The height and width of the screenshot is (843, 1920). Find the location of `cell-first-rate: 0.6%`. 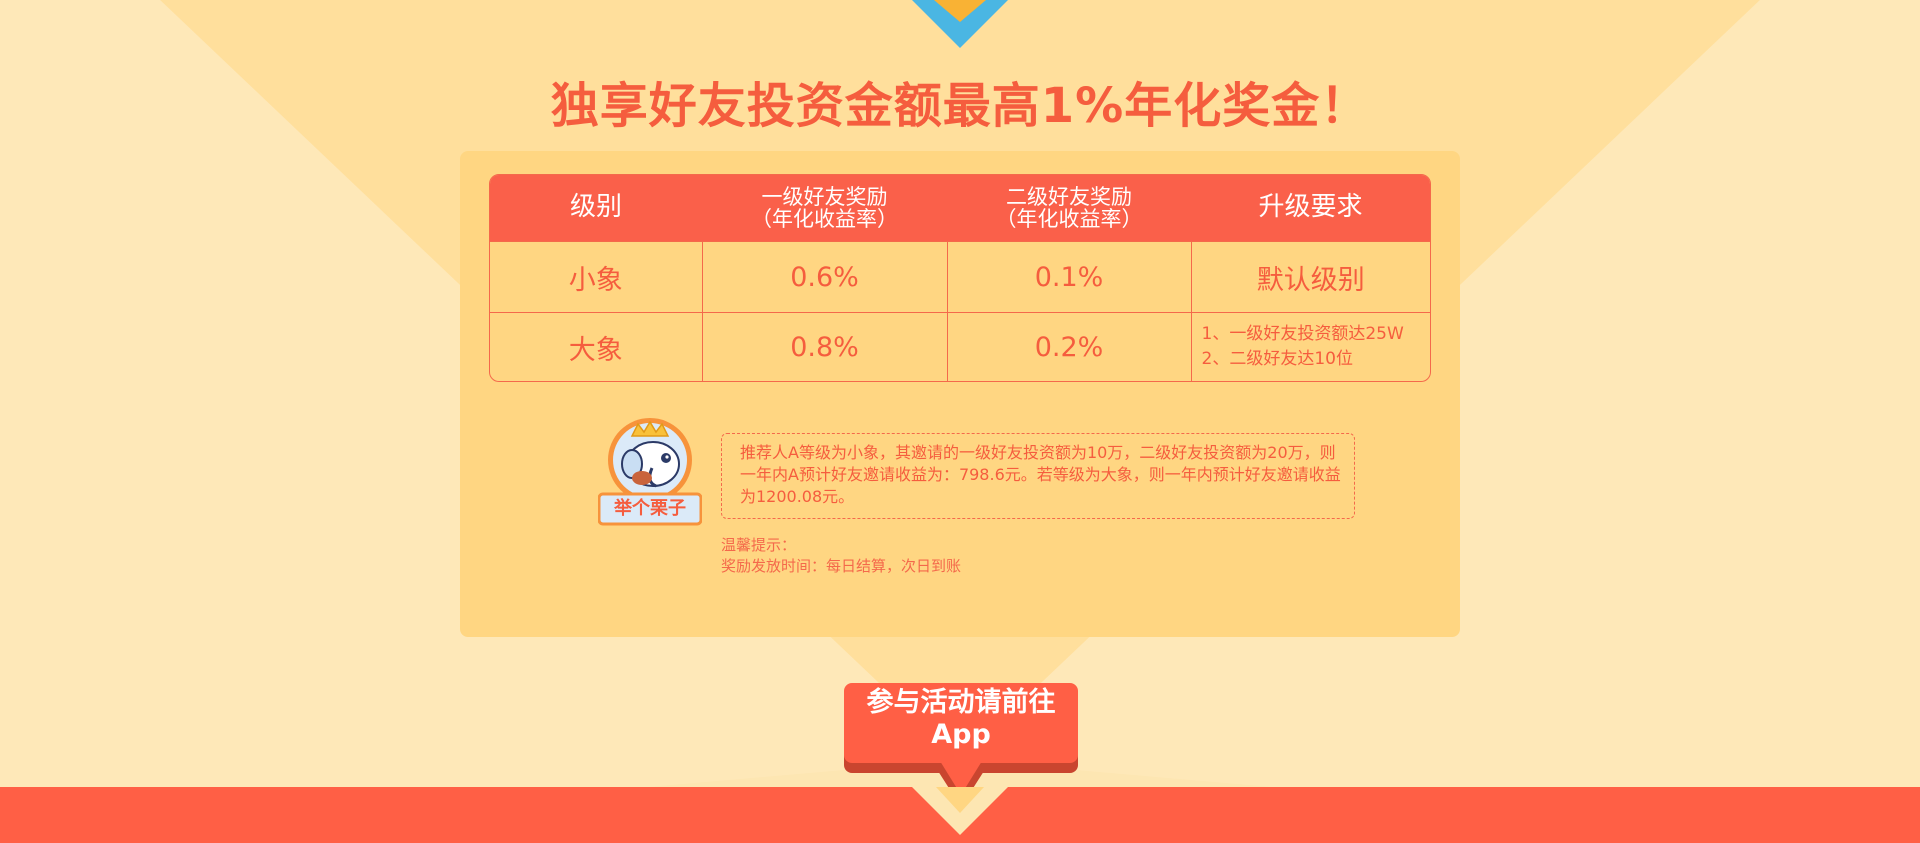

cell-first-rate: 0.6% is located at coordinates (824, 277).